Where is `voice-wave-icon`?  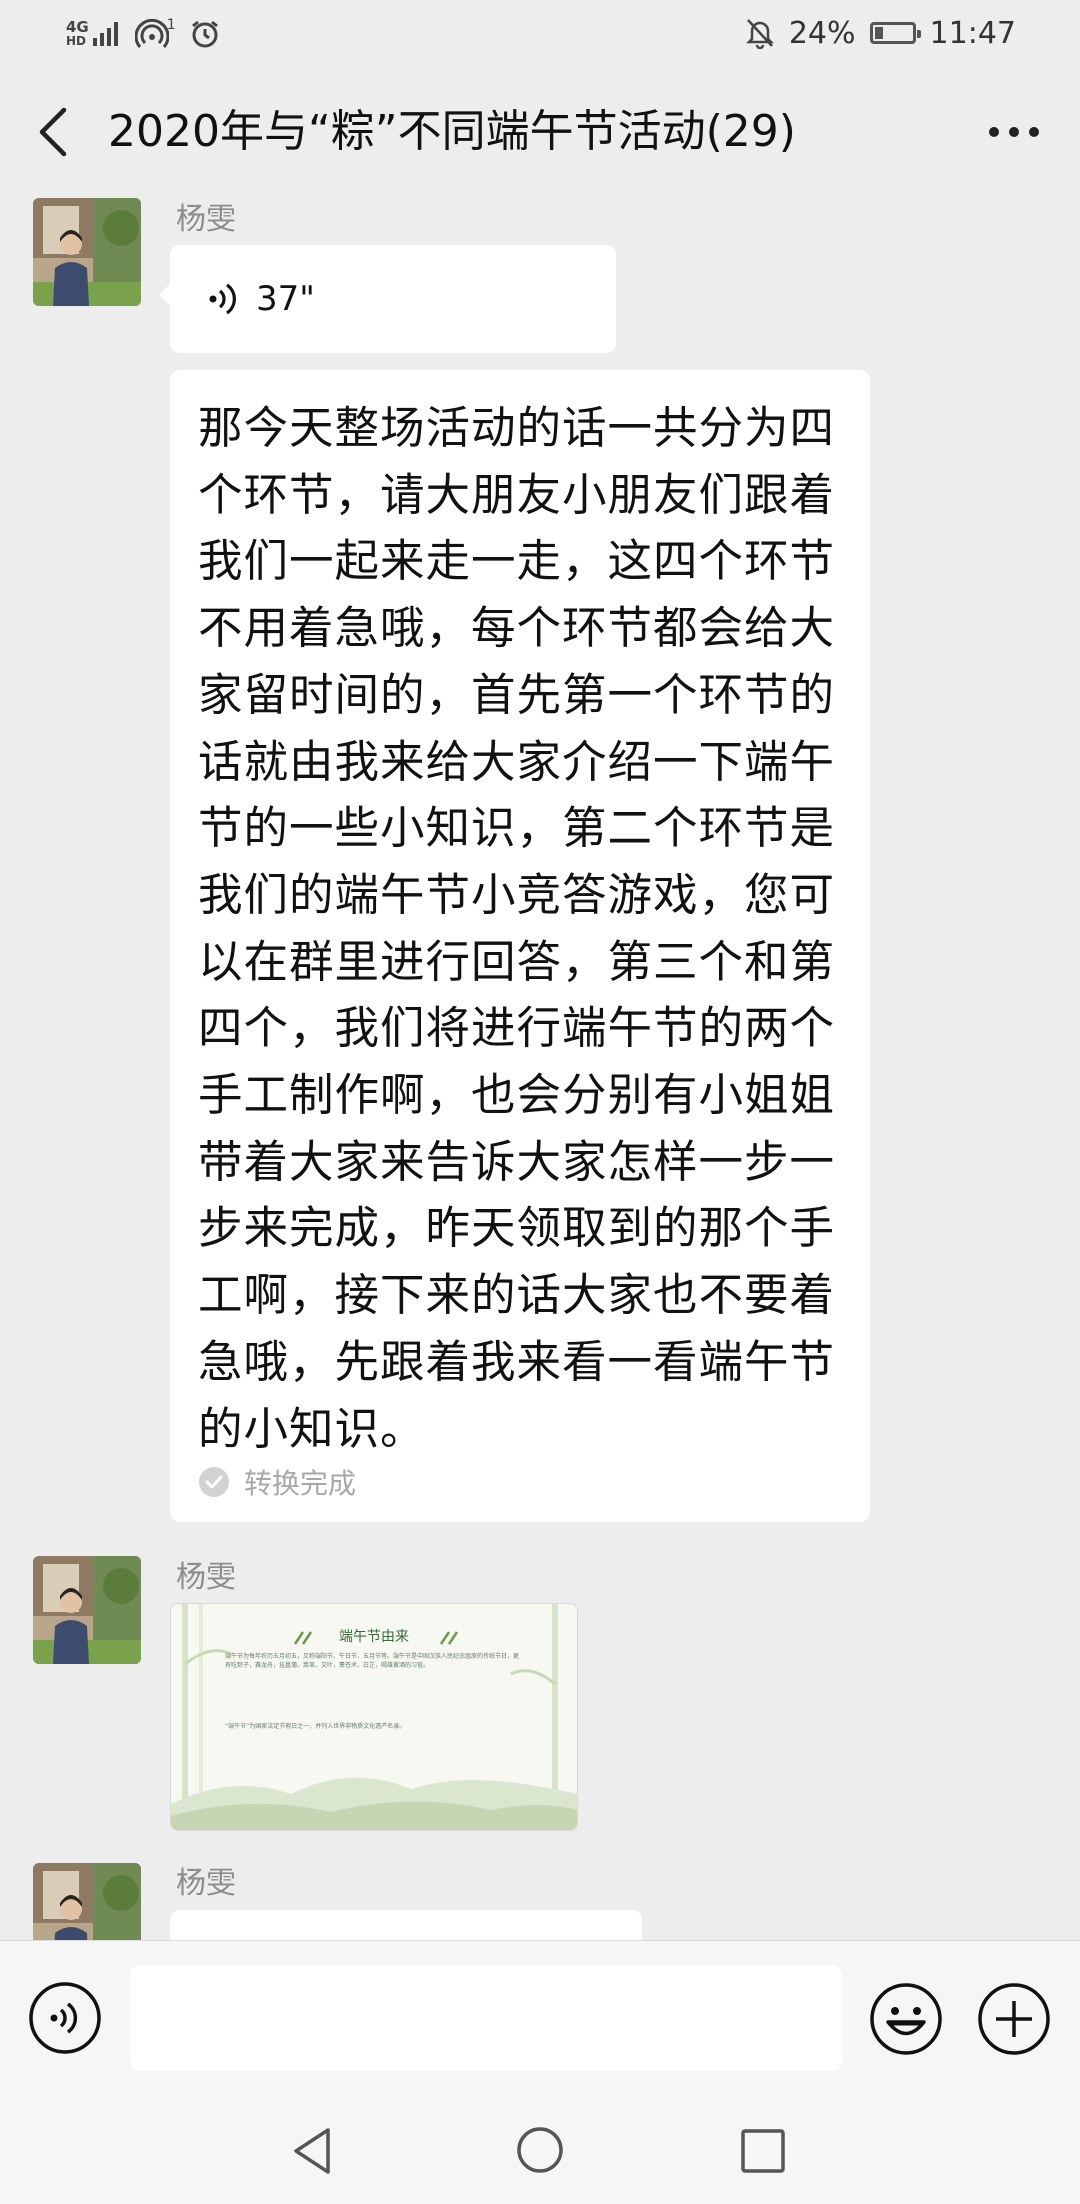 voice-wave-icon is located at coordinates (222, 299).